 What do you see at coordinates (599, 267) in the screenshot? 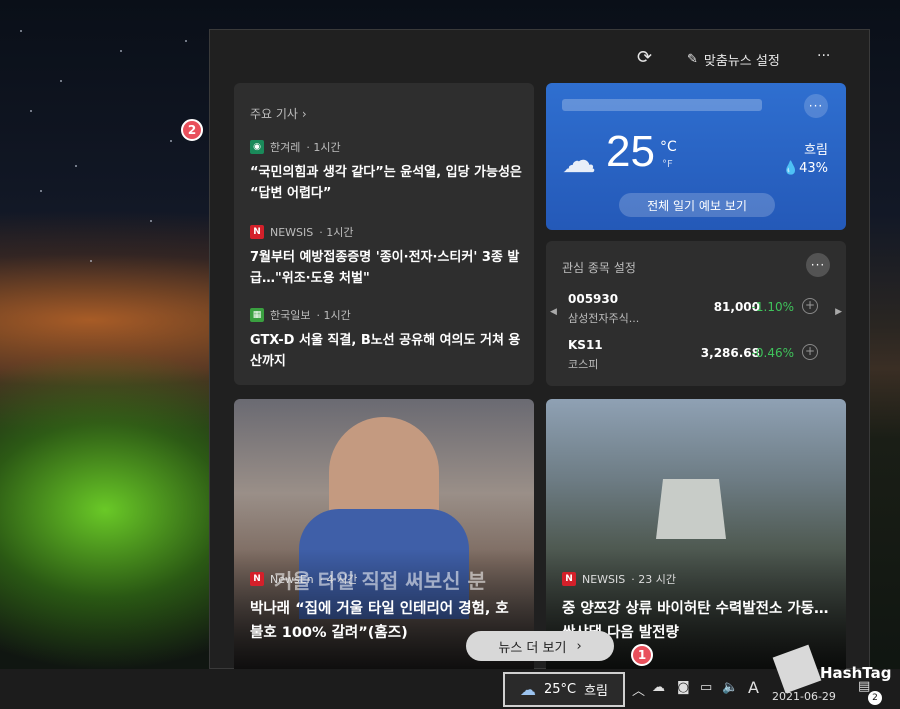
I see `watchlist-header: 관심 종목 설정` at bounding box center [599, 267].